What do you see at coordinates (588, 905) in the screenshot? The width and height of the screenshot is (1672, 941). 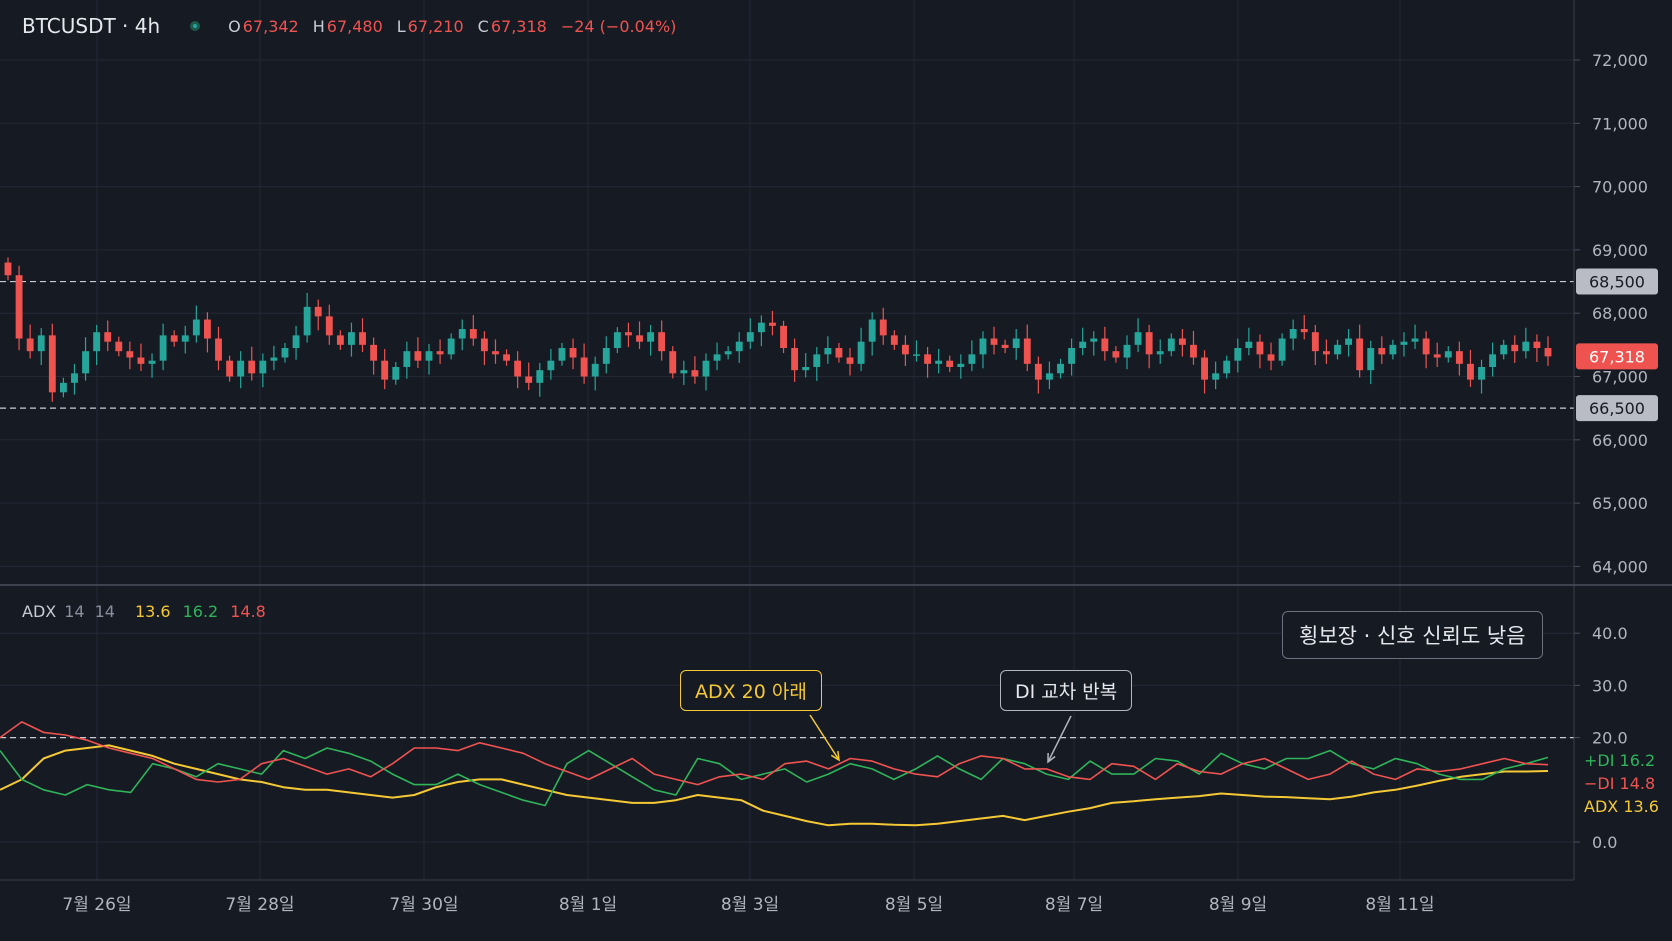 I see `time-tick-label: 8월 1일` at bounding box center [588, 905].